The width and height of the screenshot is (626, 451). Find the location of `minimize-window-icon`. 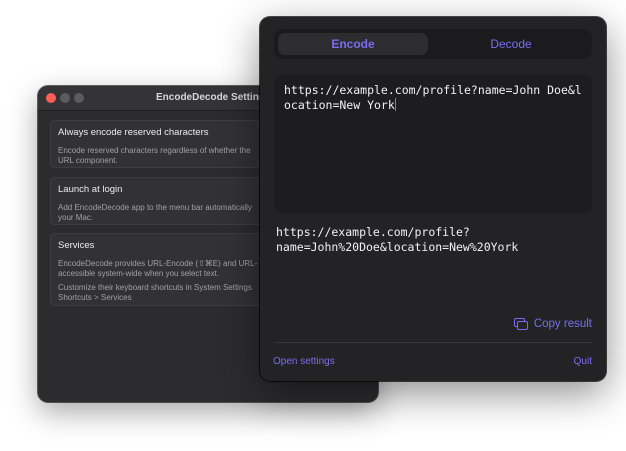

minimize-window-icon is located at coordinates (65, 98).